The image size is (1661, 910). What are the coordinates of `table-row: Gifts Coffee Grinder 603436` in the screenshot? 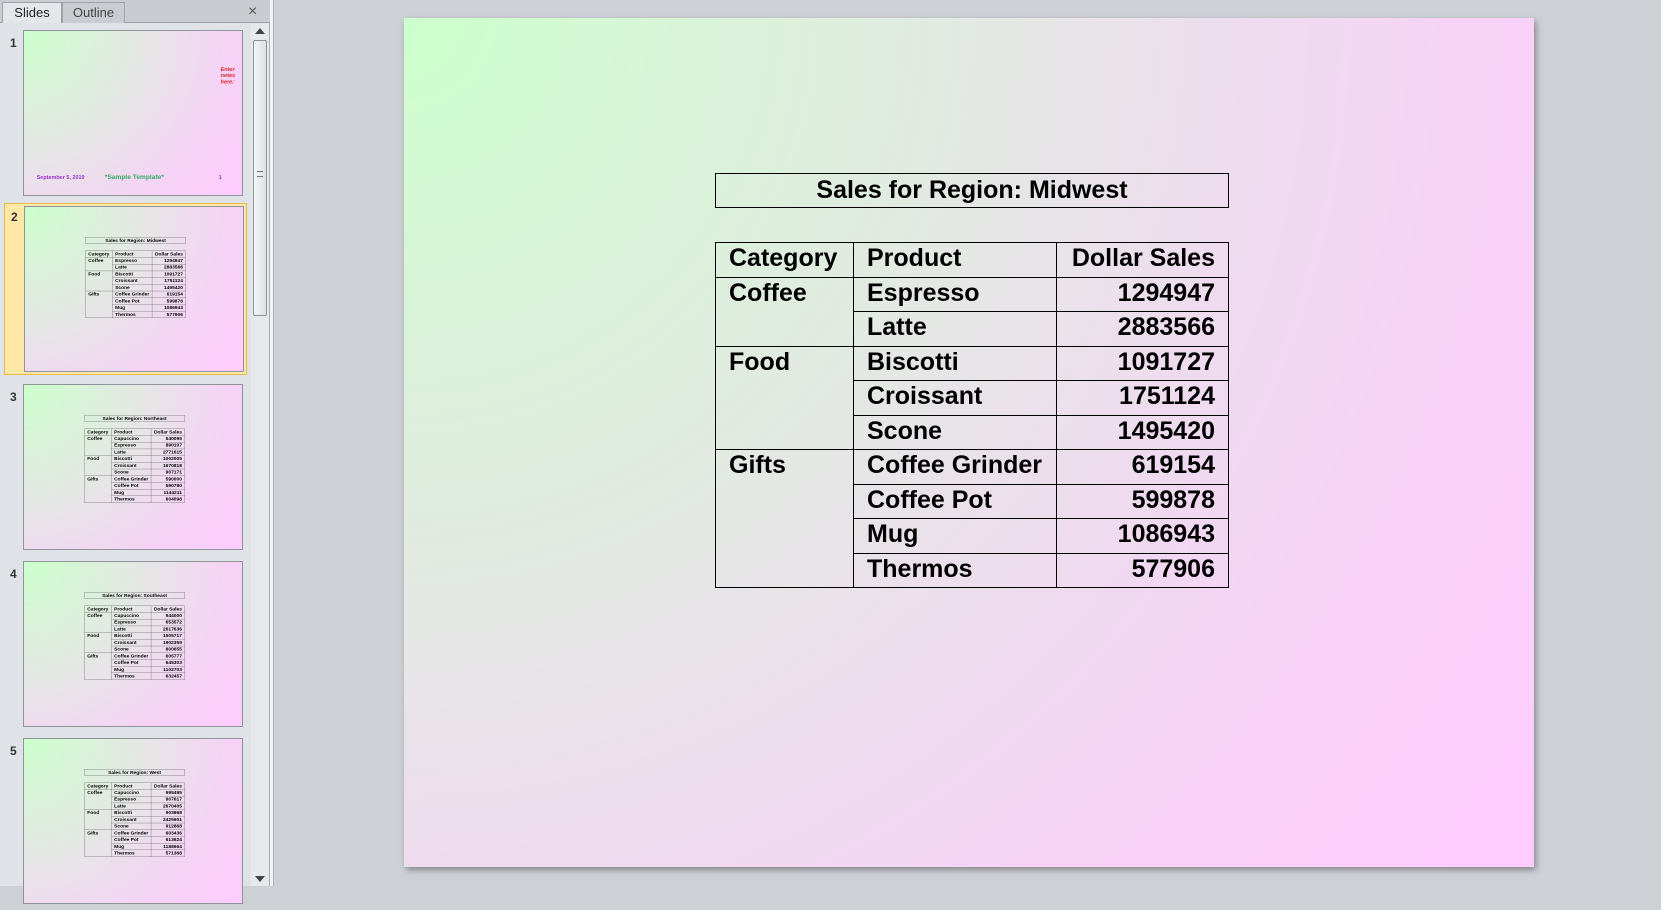 It's located at (134, 843).